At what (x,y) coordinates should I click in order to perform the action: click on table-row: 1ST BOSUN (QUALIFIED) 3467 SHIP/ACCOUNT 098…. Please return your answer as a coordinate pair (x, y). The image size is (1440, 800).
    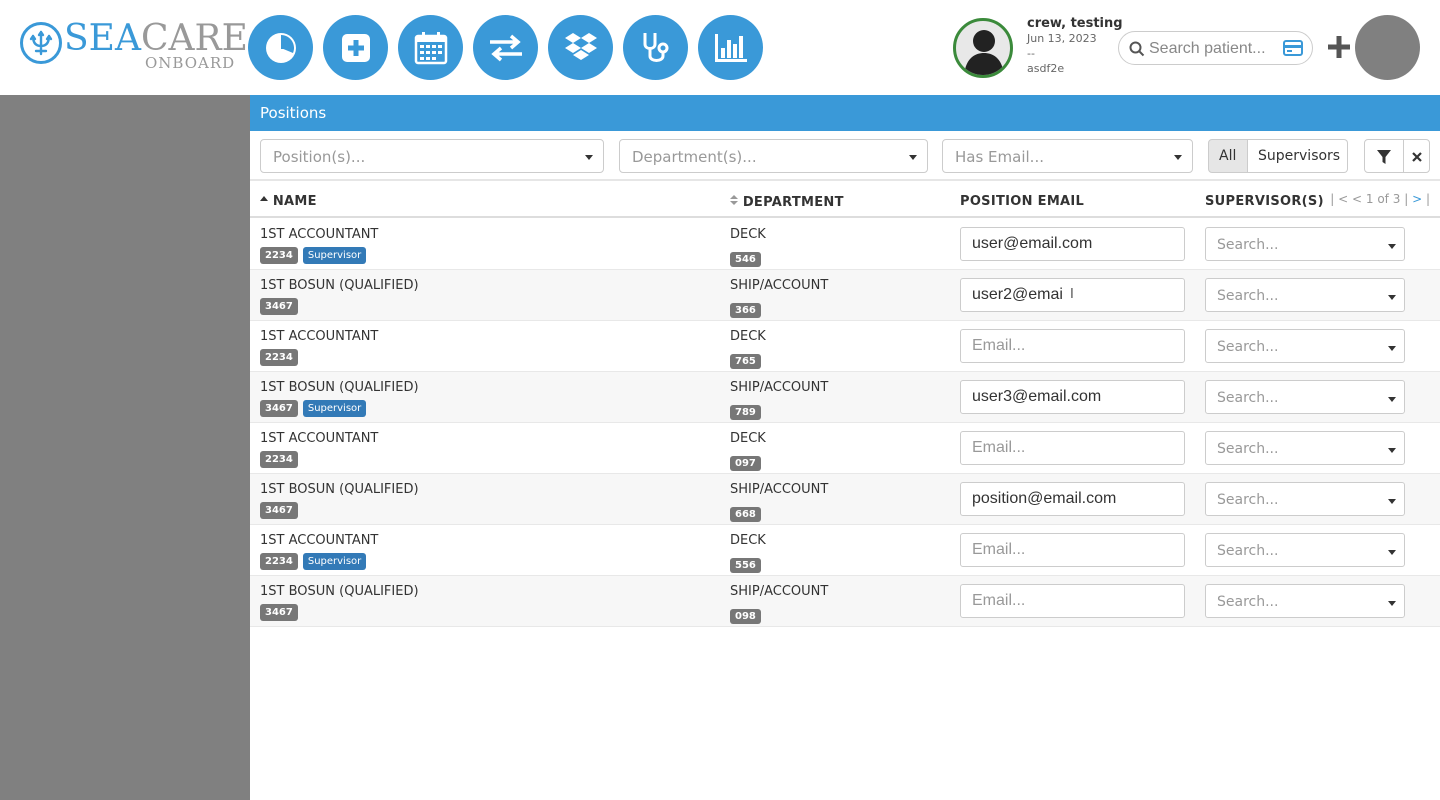
    Looking at the image, I should click on (845, 601).